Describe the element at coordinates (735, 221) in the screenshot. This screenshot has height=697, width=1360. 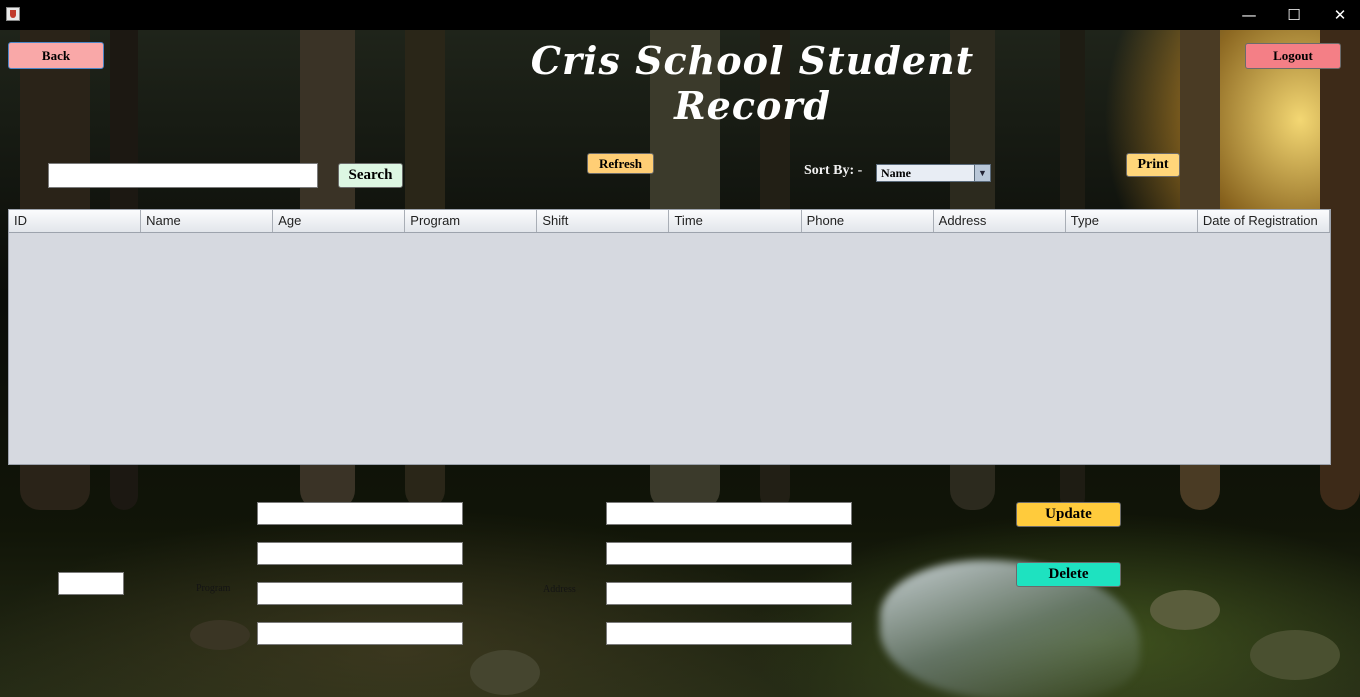
I see `column-header-time: Time` at that location.